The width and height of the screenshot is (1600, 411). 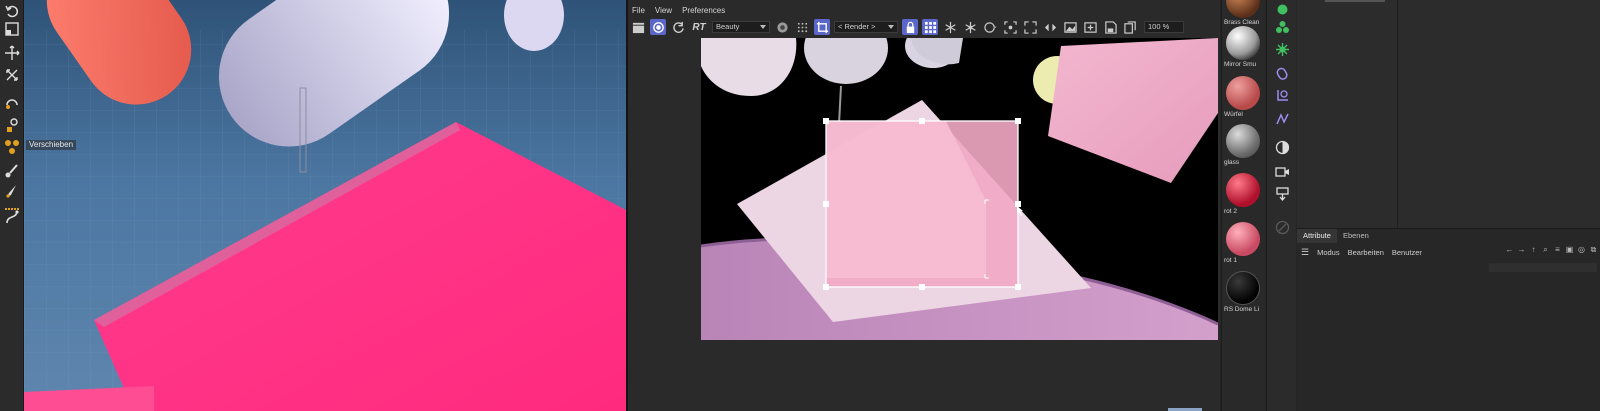 What do you see at coordinates (1533, 249) in the screenshot?
I see `arrow-up-icon: ↑` at bounding box center [1533, 249].